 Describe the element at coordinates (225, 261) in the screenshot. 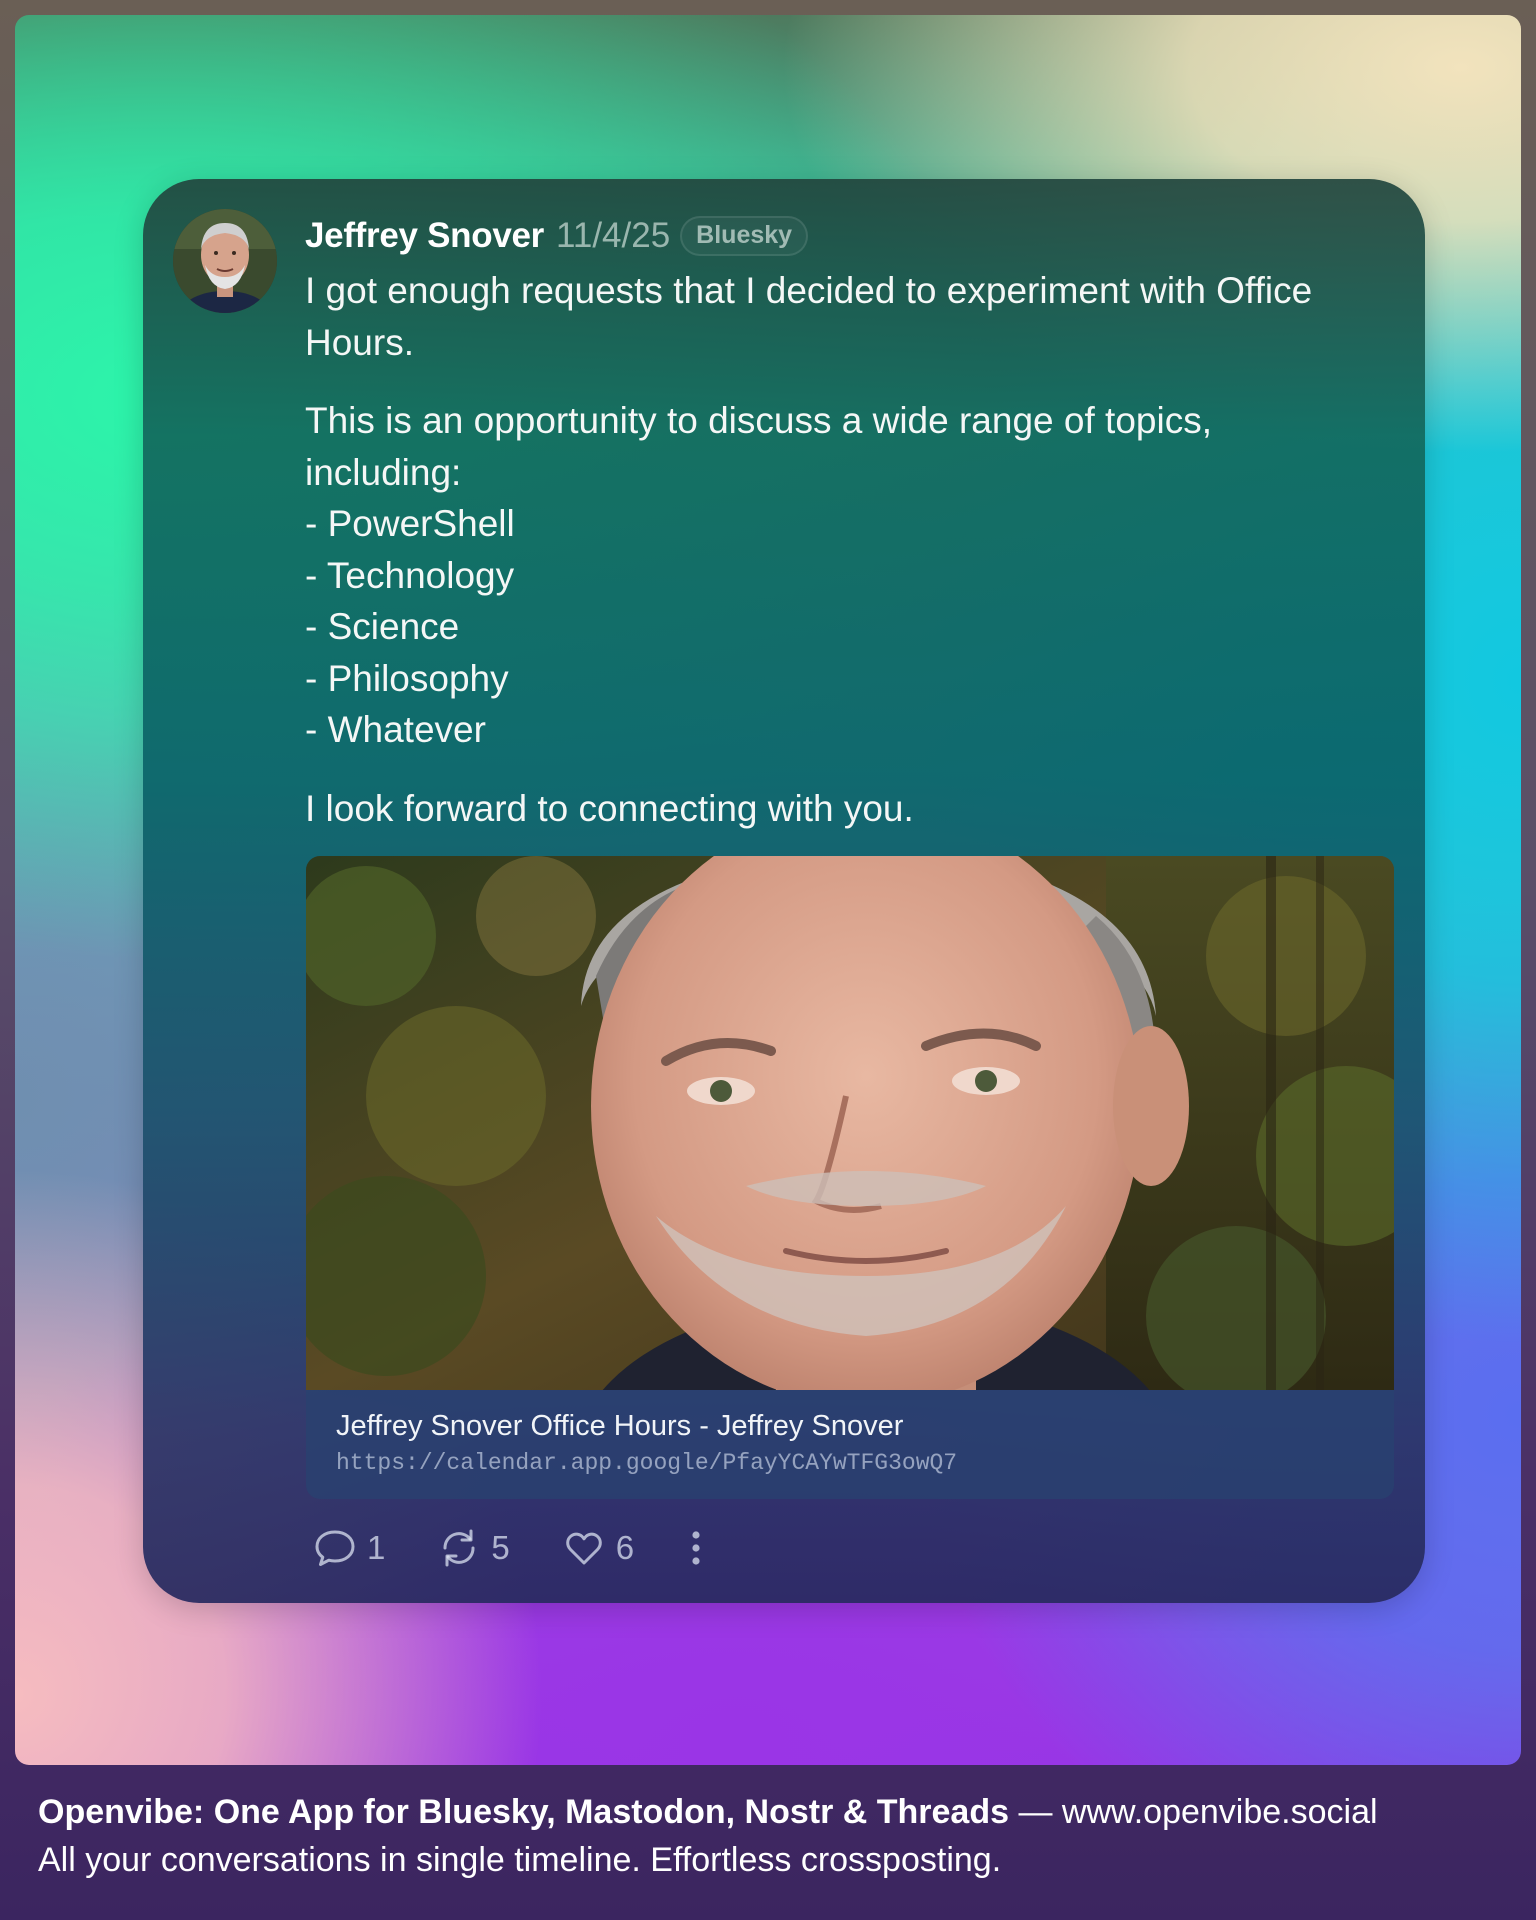

I see `author-avatar` at that location.